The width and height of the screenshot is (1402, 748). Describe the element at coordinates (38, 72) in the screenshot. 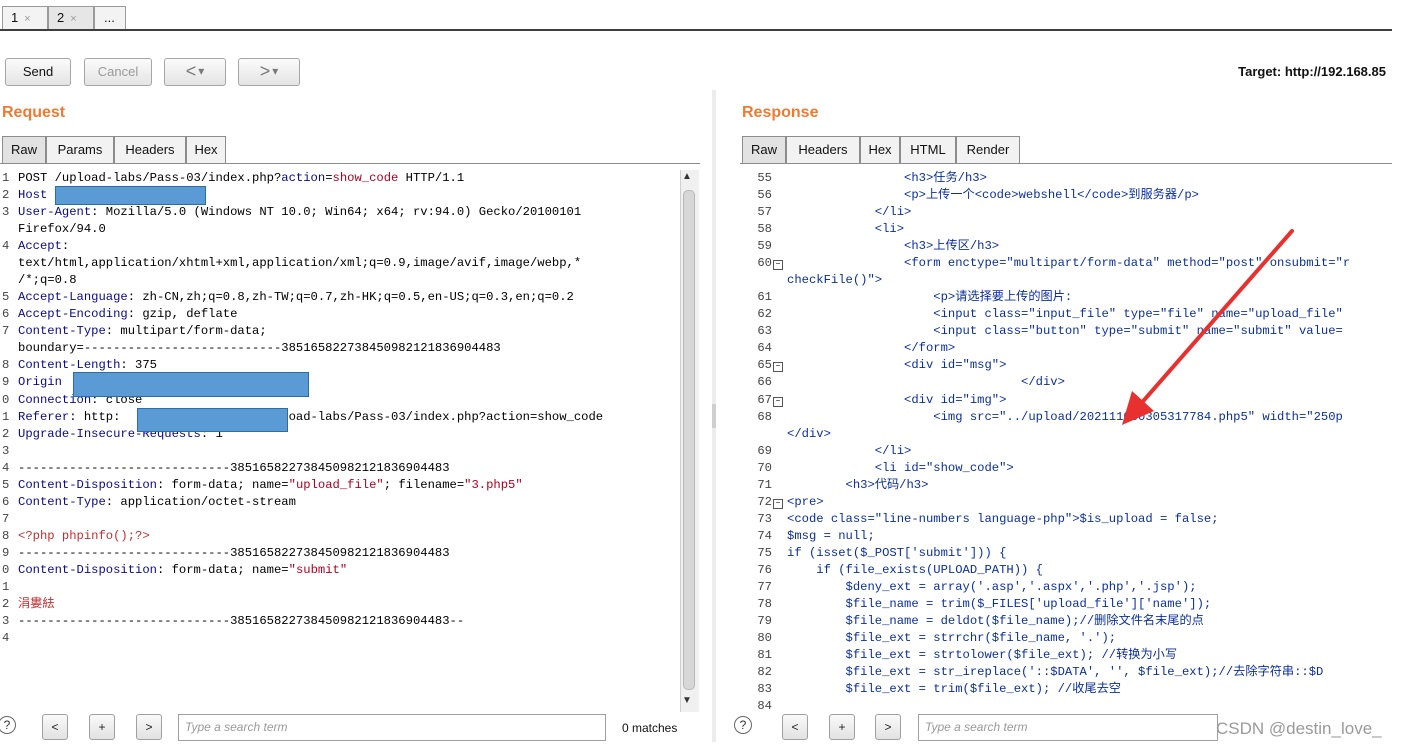

I see `send-button: Send` at that location.